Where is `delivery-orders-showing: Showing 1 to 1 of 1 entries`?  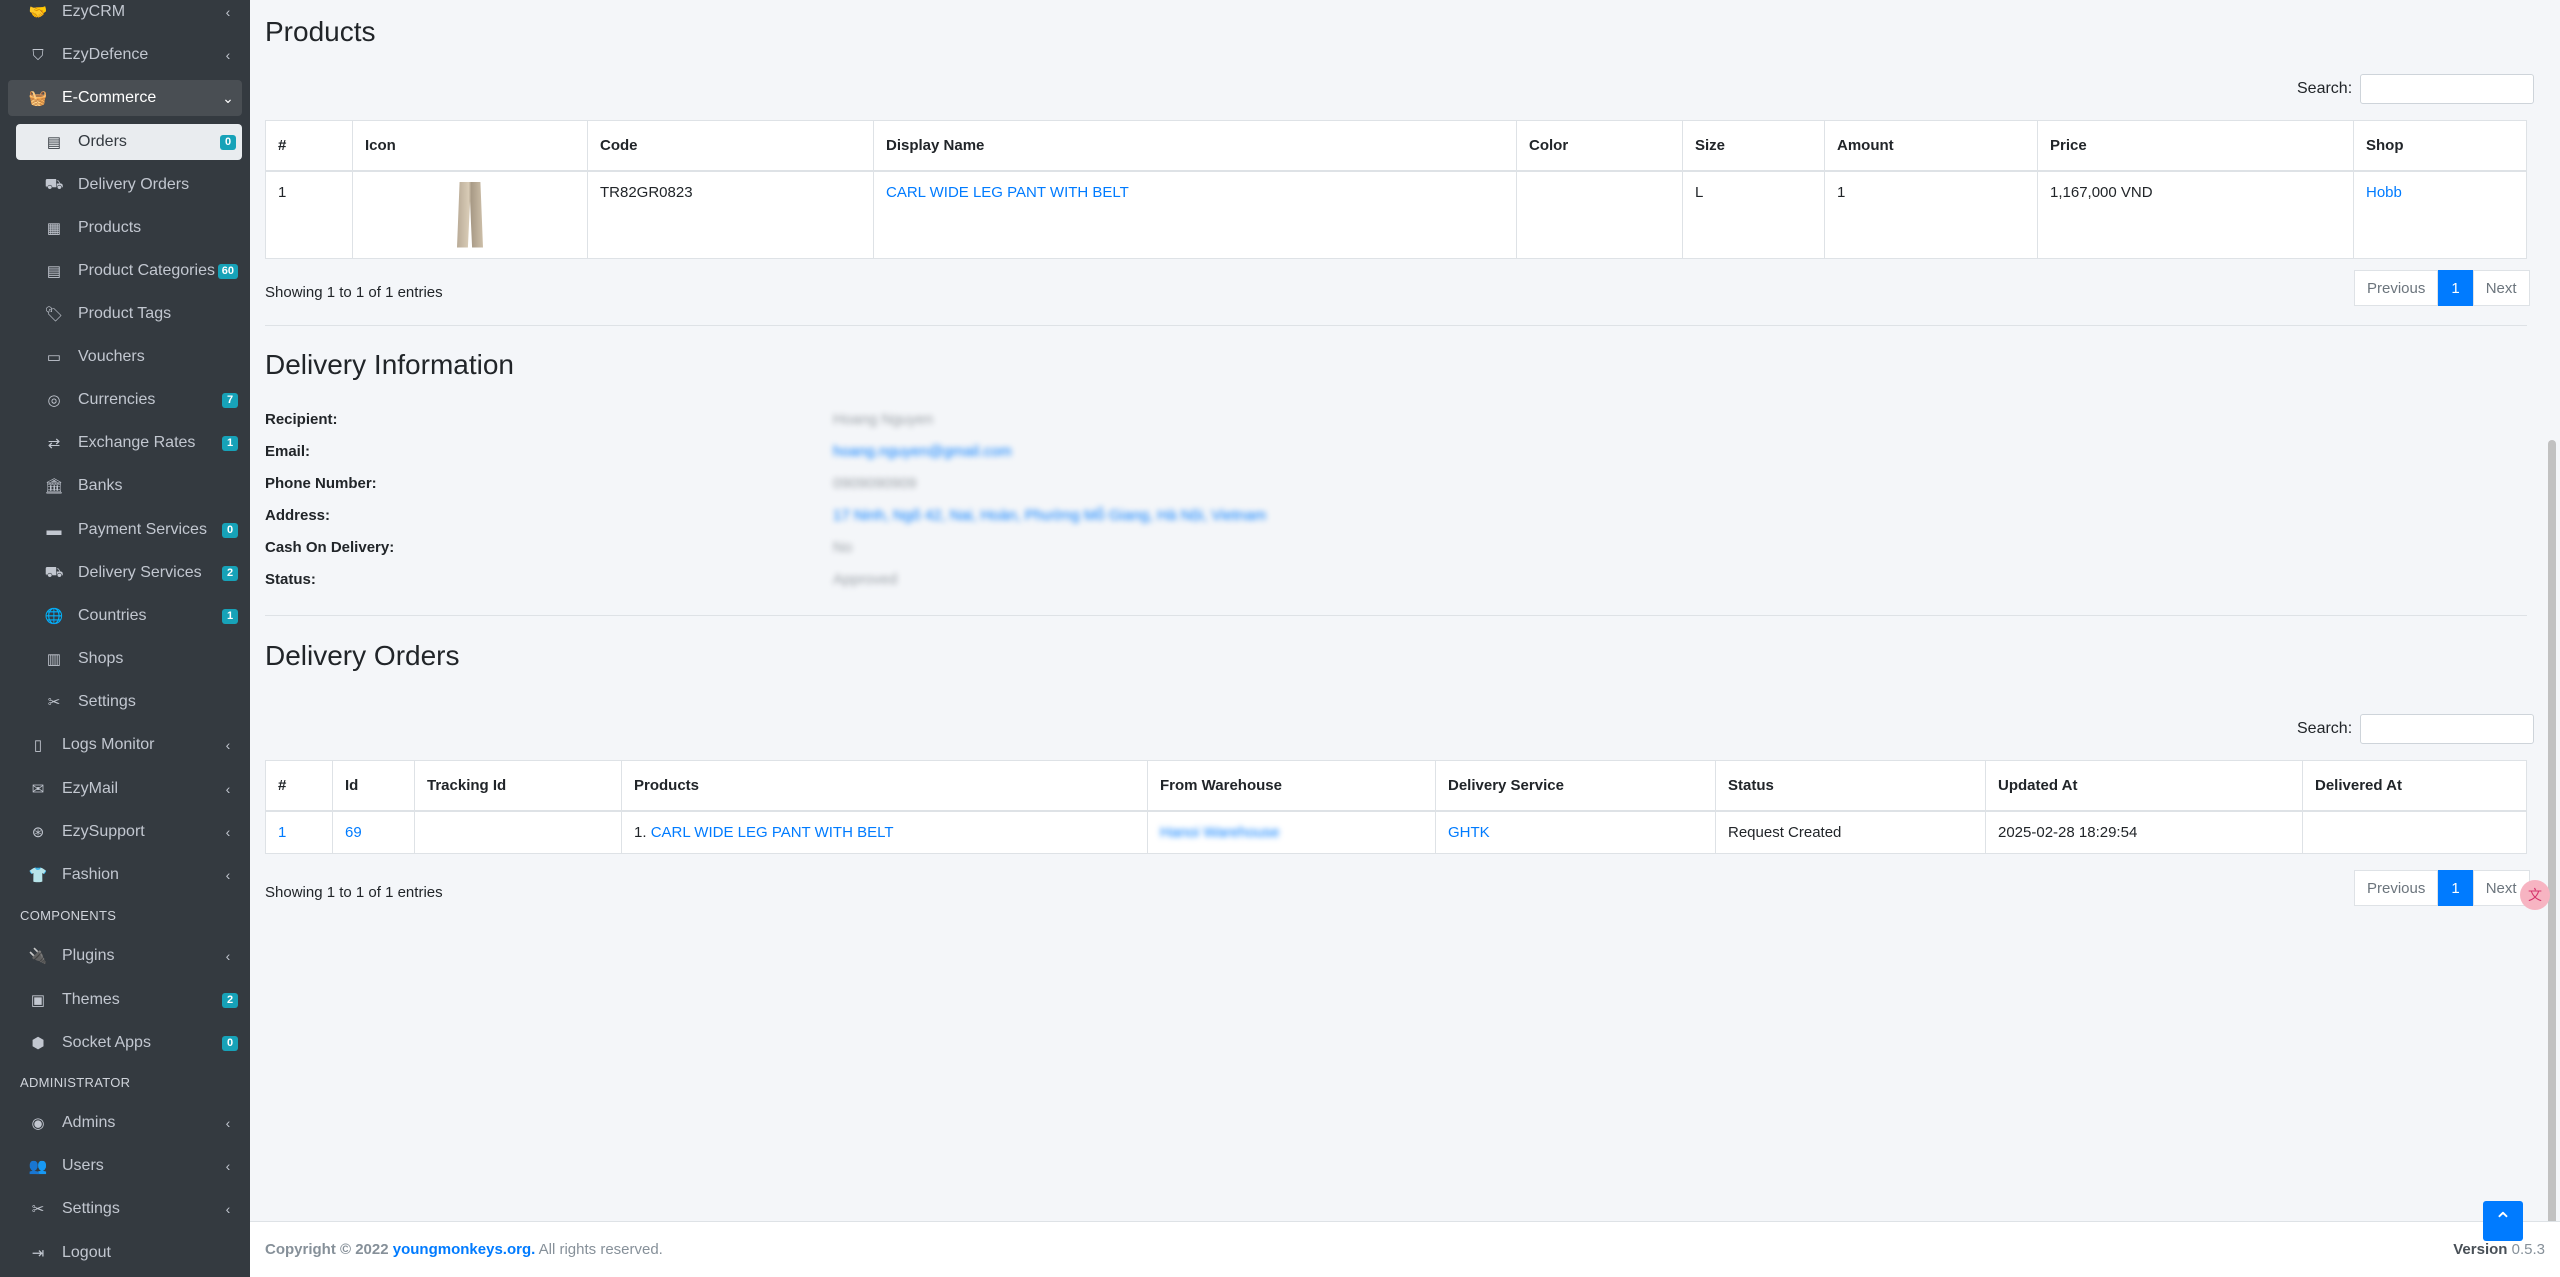
delivery-orders-showing: Showing 1 to 1 of 1 entries is located at coordinates (354, 892).